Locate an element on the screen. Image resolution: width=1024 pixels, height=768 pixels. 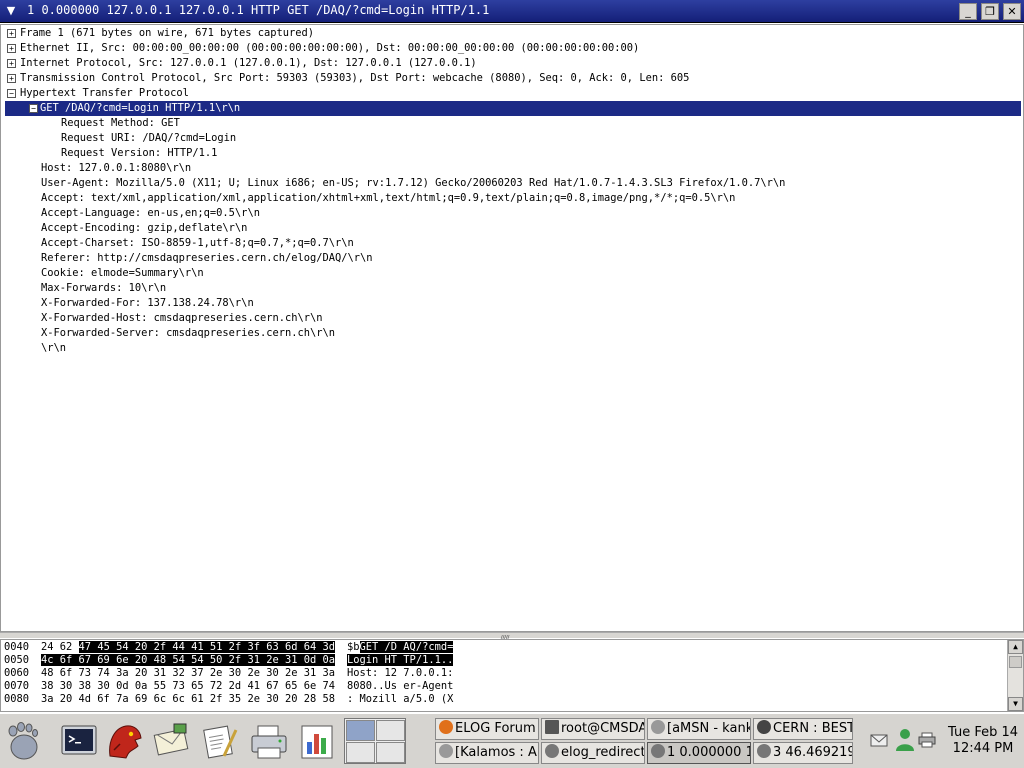
task-cern-best: CERN : BEST is located at coordinates (803, 729).